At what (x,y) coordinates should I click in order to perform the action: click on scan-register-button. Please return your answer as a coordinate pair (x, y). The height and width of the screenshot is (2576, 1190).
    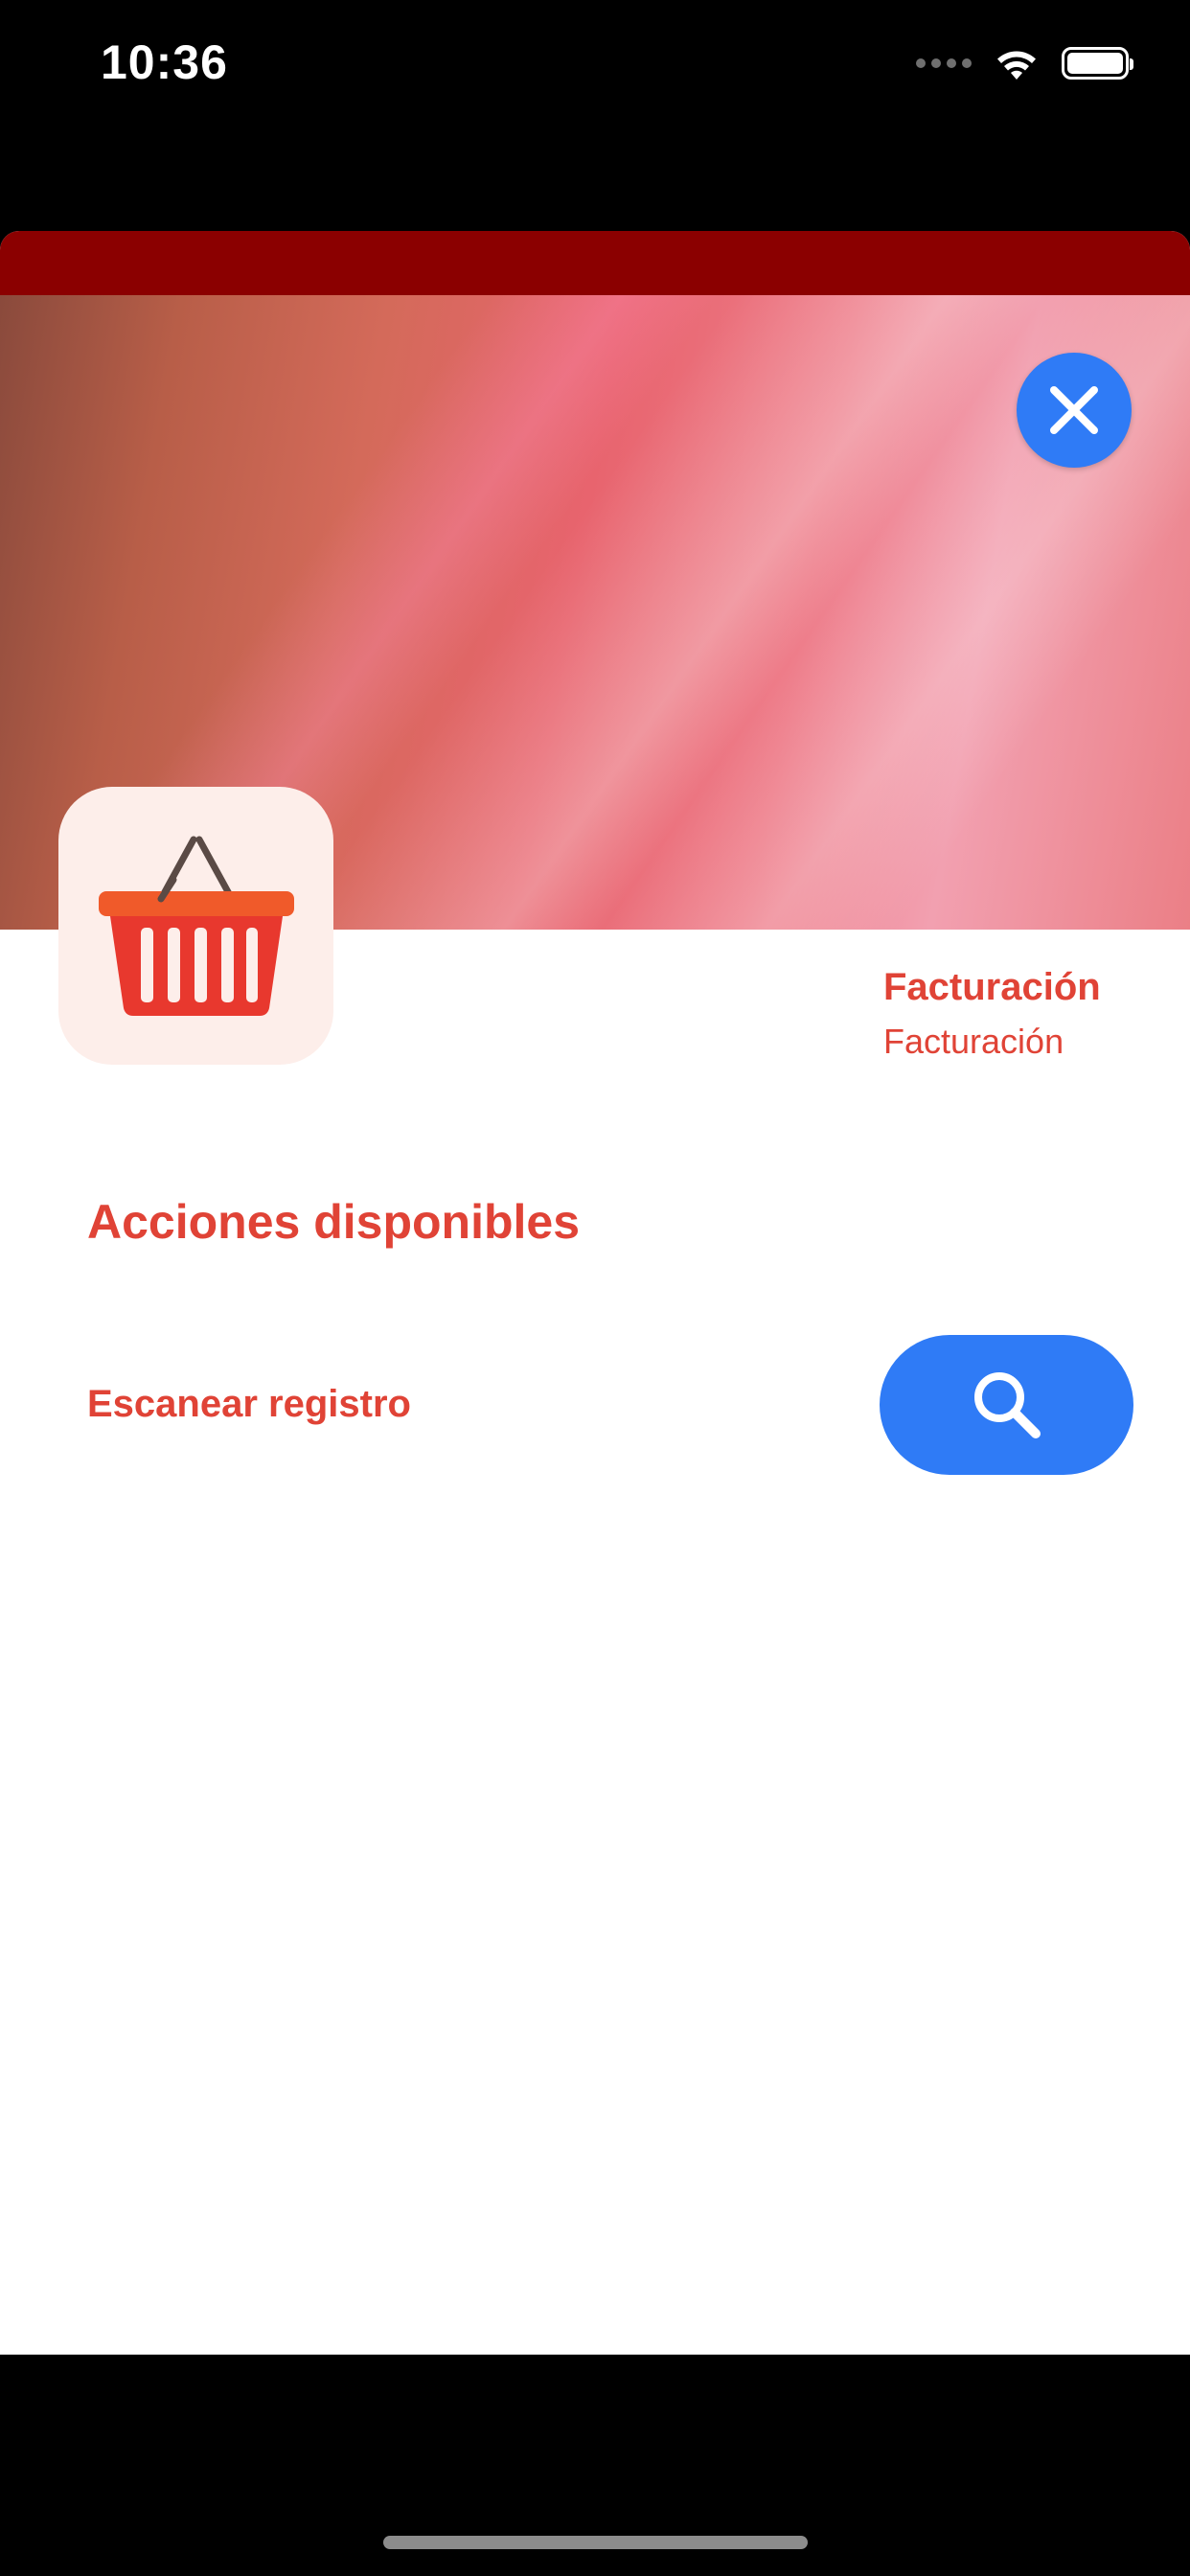
    Looking at the image, I should click on (1007, 1405).